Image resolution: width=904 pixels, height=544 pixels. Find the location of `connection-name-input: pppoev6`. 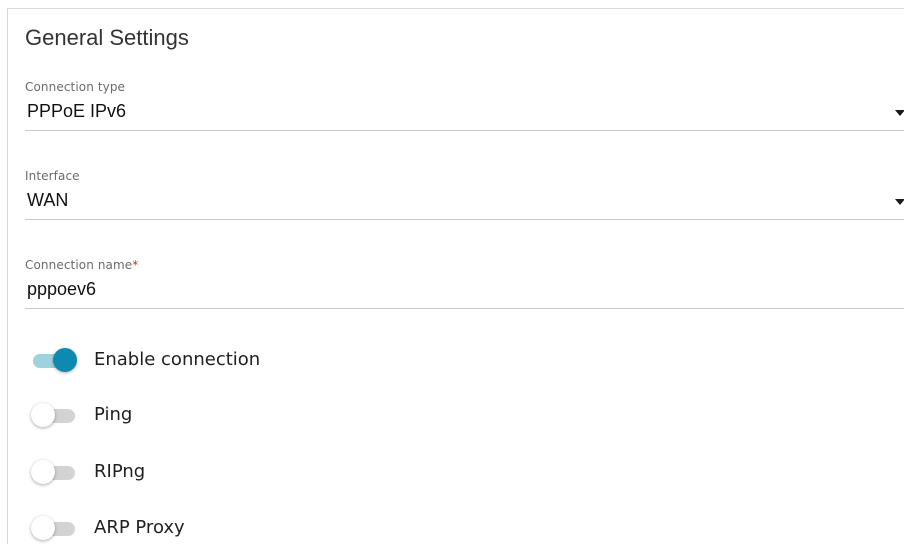

connection-name-input: pppoev6 is located at coordinates (464, 291).